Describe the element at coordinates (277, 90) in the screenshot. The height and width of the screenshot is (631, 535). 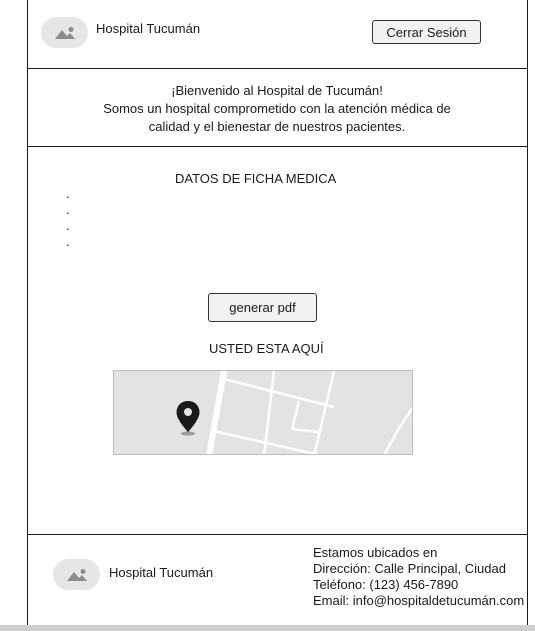
I see `welcome-line-1: ¡Bienvenido al Hospital de Tucumán!` at that location.